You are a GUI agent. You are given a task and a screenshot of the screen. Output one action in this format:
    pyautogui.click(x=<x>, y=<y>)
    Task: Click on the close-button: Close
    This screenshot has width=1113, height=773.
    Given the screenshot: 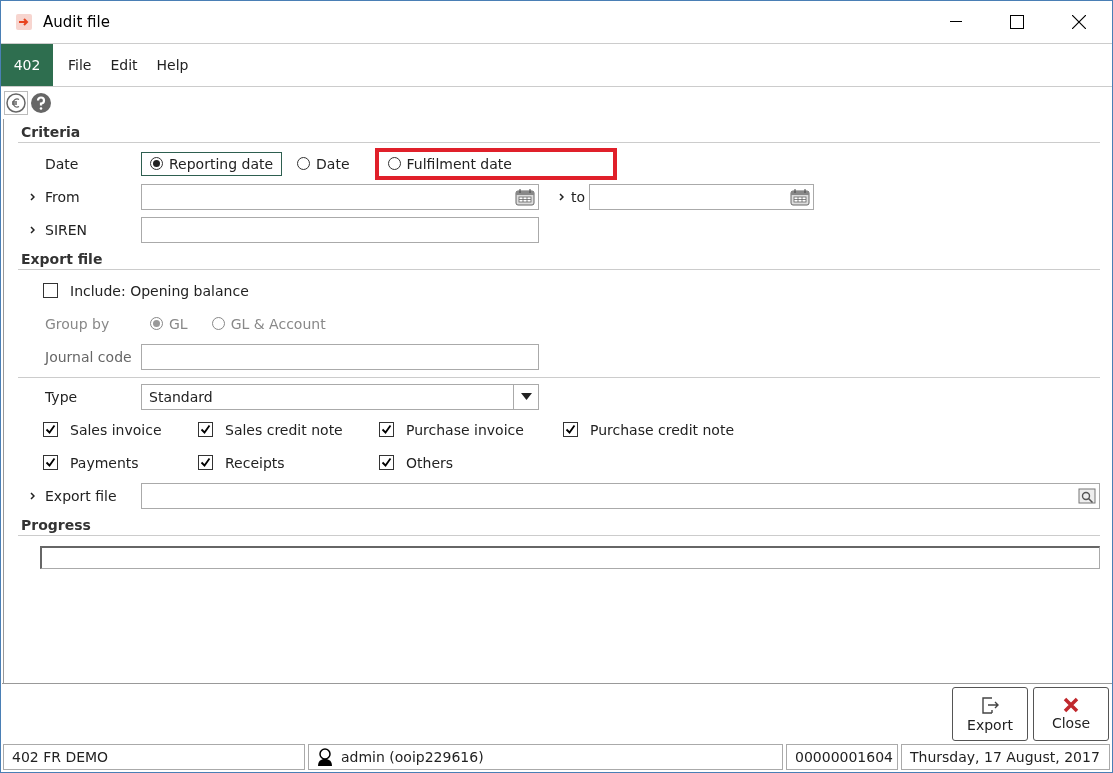 What is the action you would take?
    pyautogui.click(x=1071, y=714)
    